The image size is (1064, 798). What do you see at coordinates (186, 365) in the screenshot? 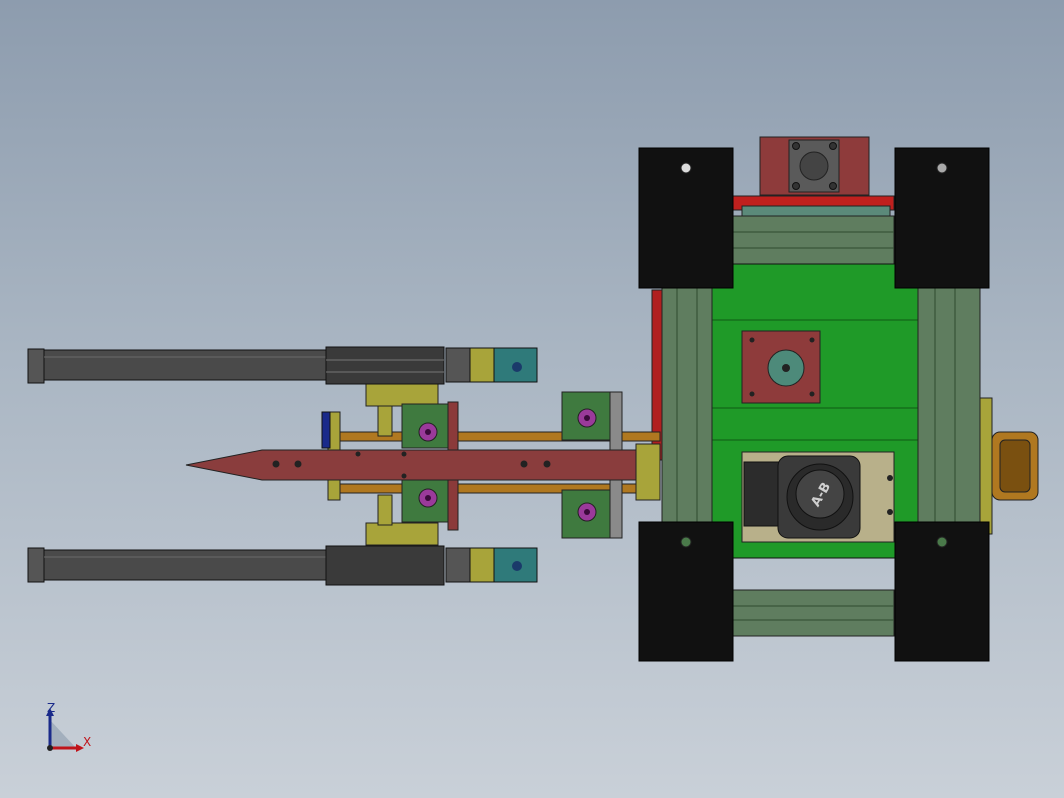
I see `cylinder-upper-barrel` at bounding box center [186, 365].